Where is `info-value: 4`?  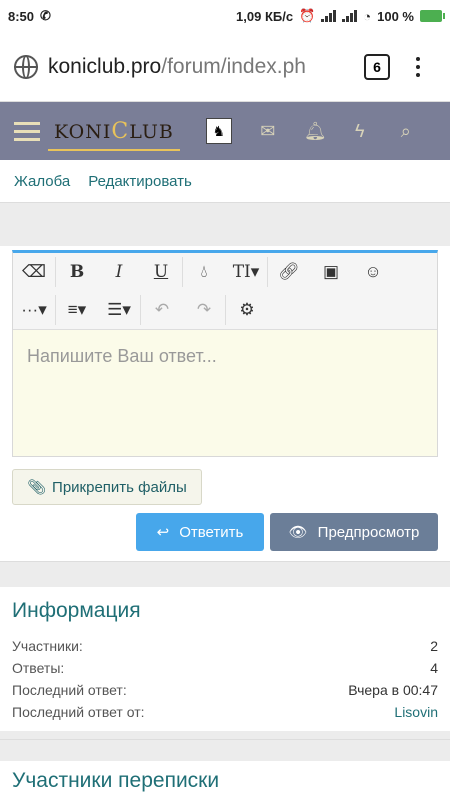
info-value: 4 is located at coordinates (434, 668).